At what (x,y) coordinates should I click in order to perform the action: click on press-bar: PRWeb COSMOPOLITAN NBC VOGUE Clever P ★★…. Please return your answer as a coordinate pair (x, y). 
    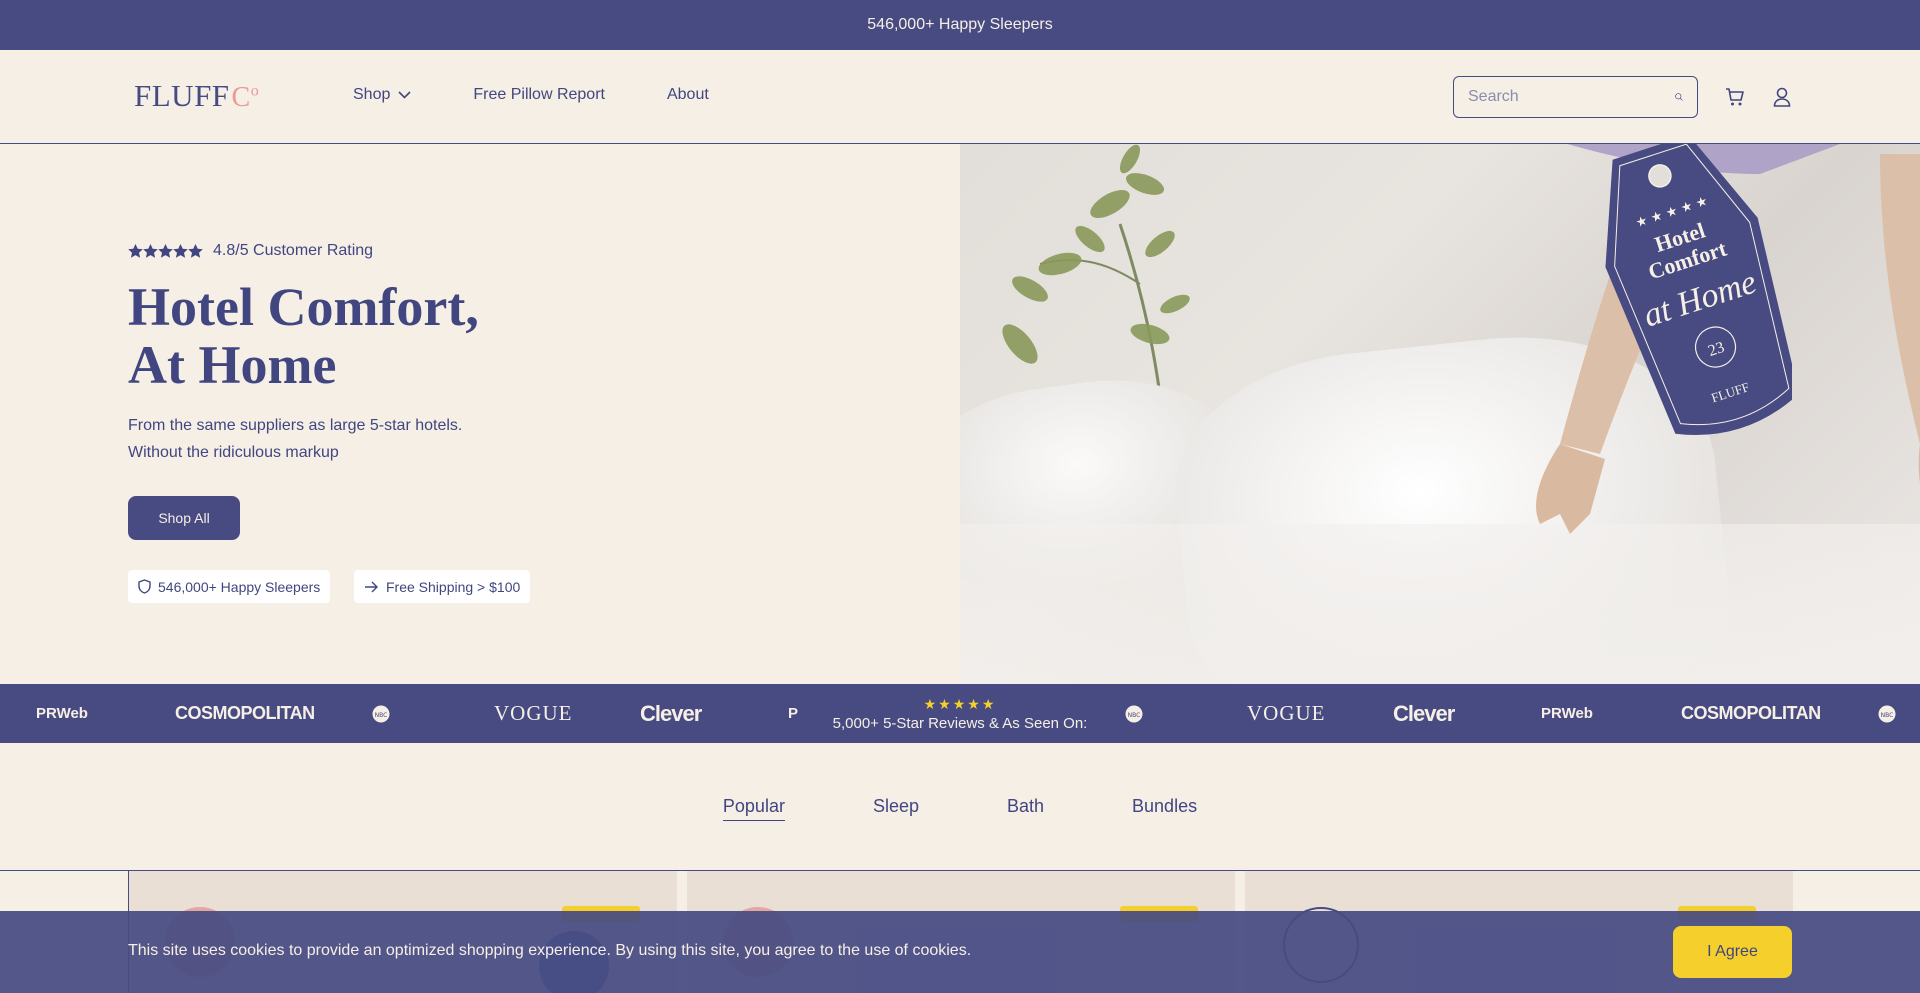
    Looking at the image, I should click on (960, 713).